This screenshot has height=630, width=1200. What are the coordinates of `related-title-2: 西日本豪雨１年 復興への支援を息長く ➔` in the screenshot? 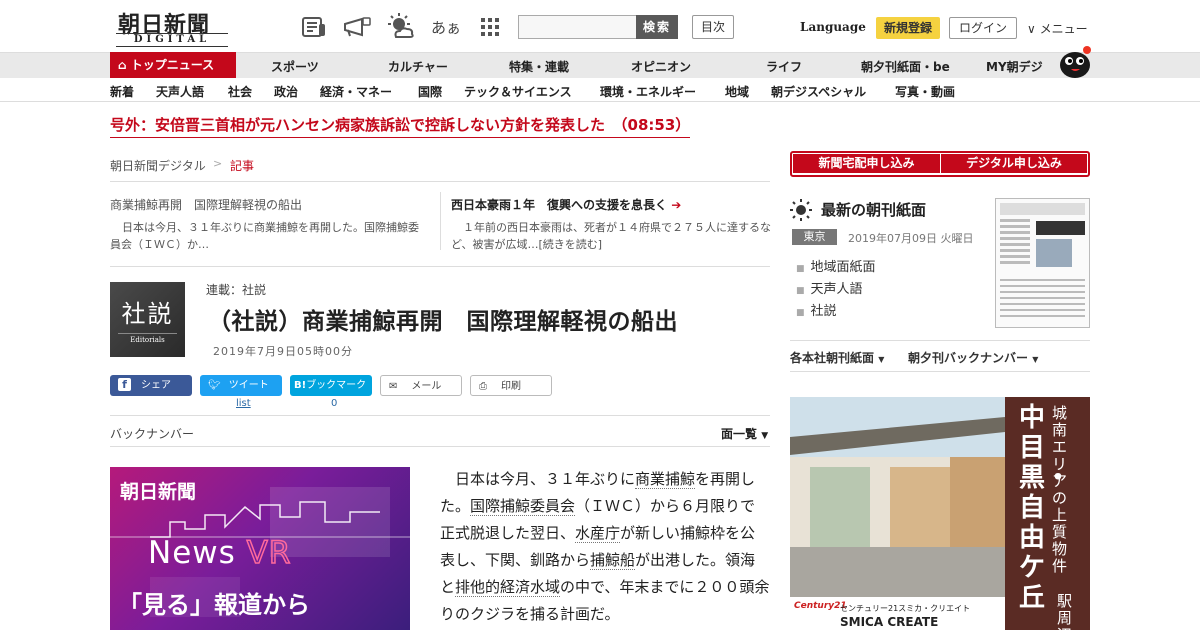 It's located at (566, 204).